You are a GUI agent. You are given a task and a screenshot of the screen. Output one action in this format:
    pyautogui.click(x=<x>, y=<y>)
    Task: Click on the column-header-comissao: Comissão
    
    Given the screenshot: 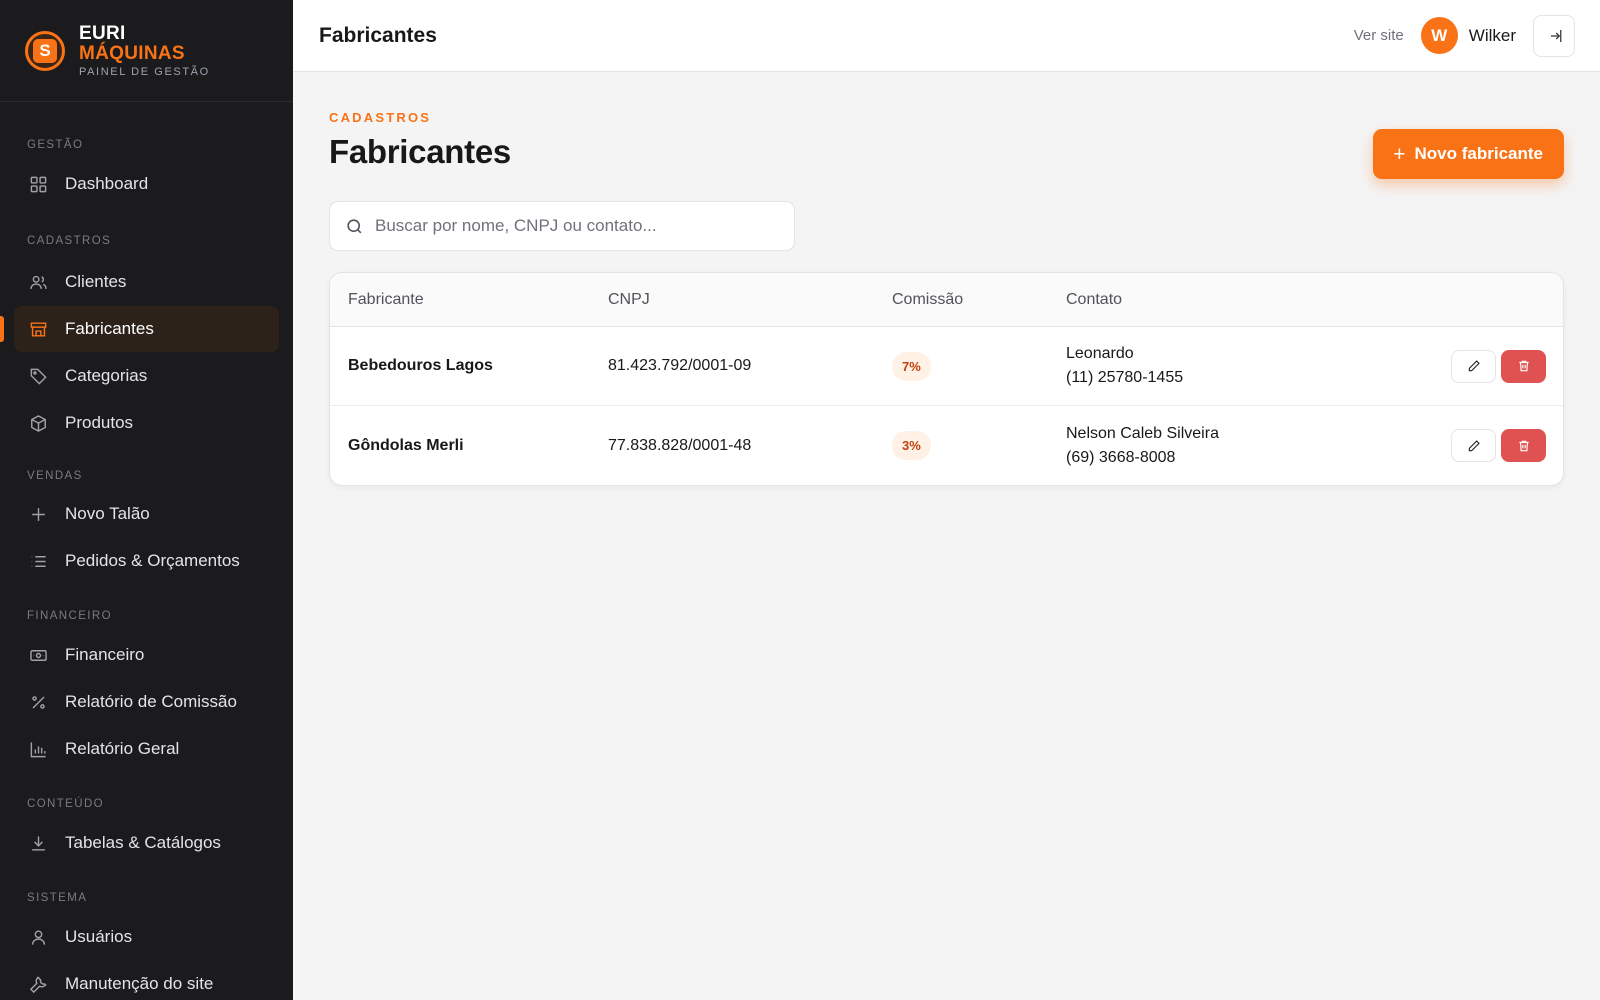 What is the action you would take?
    pyautogui.click(x=928, y=299)
    